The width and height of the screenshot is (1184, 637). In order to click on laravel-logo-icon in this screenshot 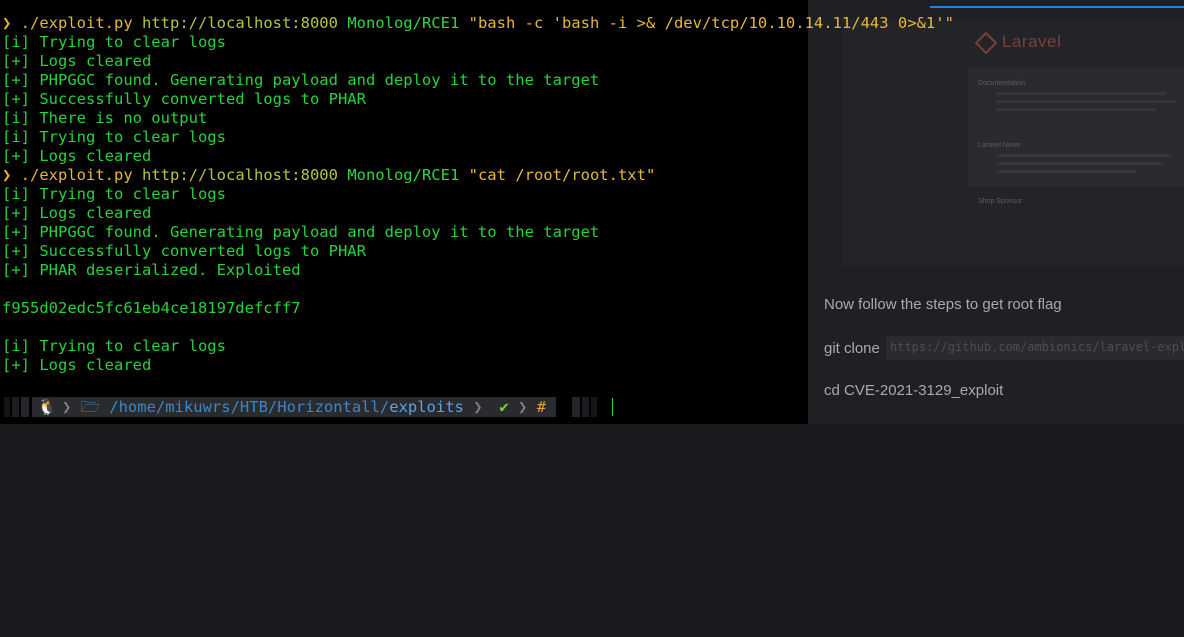, I will do `click(986, 42)`.